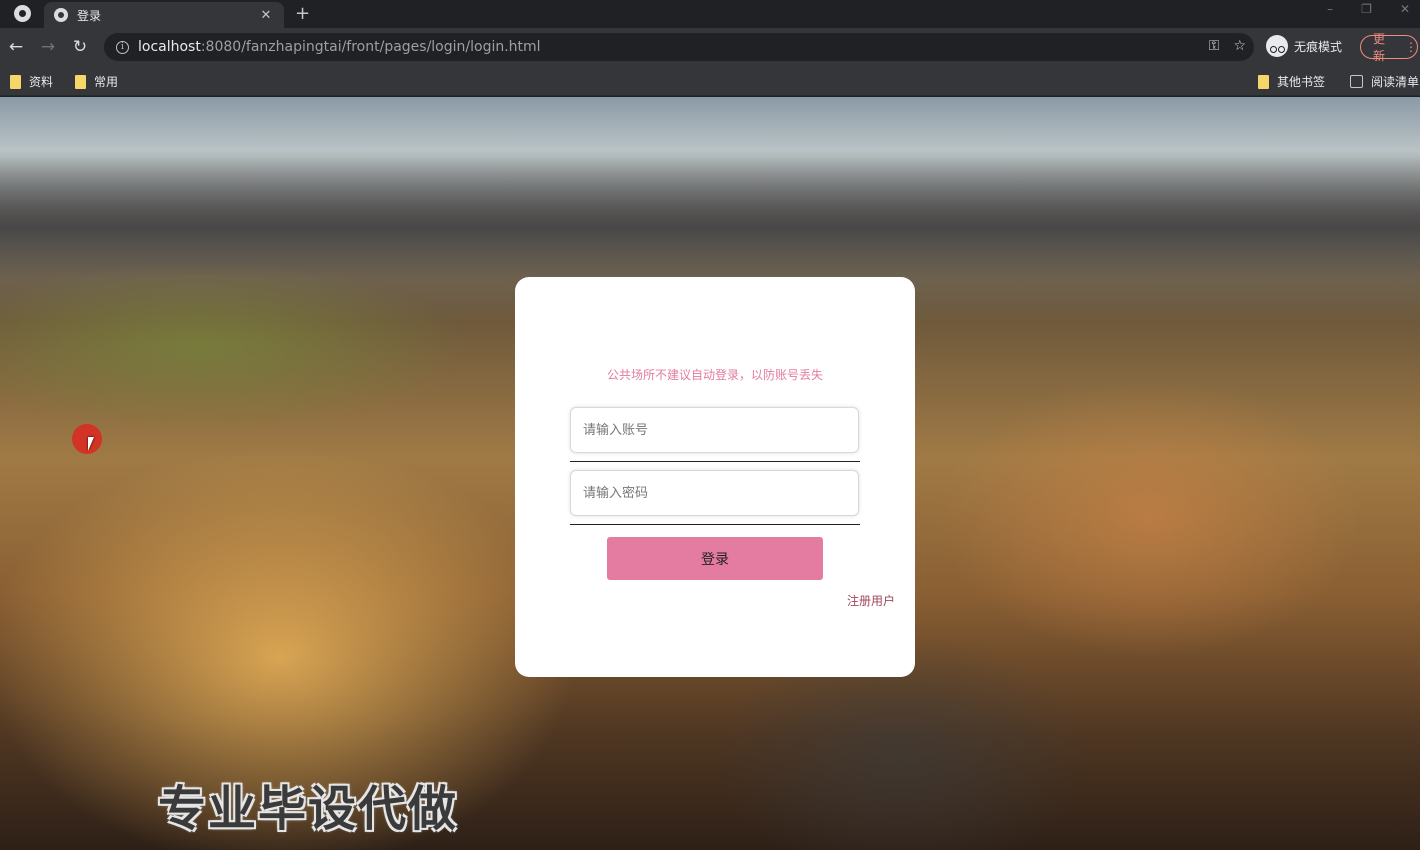  Describe the element at coordinates (1277, 46) in the screenshot. I see `incognito-icon` at that location.